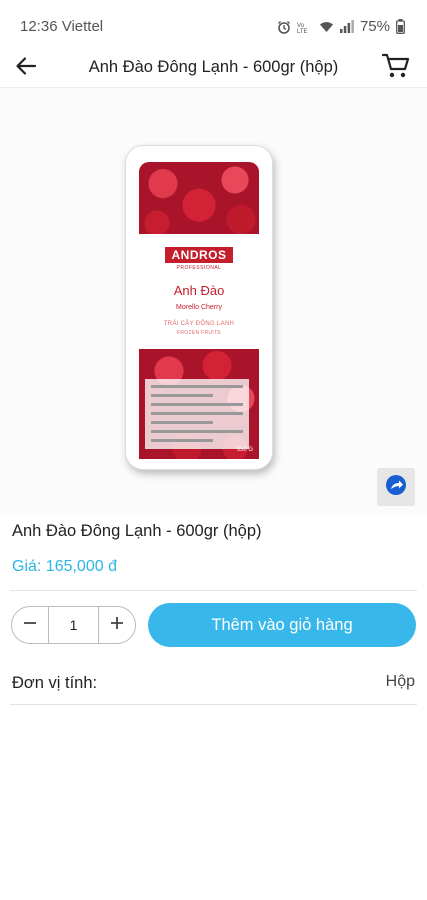 Image resolution: width=427 pixels, height=900 pixels. I want to click on svg-text: LTE, so click(302, 31).